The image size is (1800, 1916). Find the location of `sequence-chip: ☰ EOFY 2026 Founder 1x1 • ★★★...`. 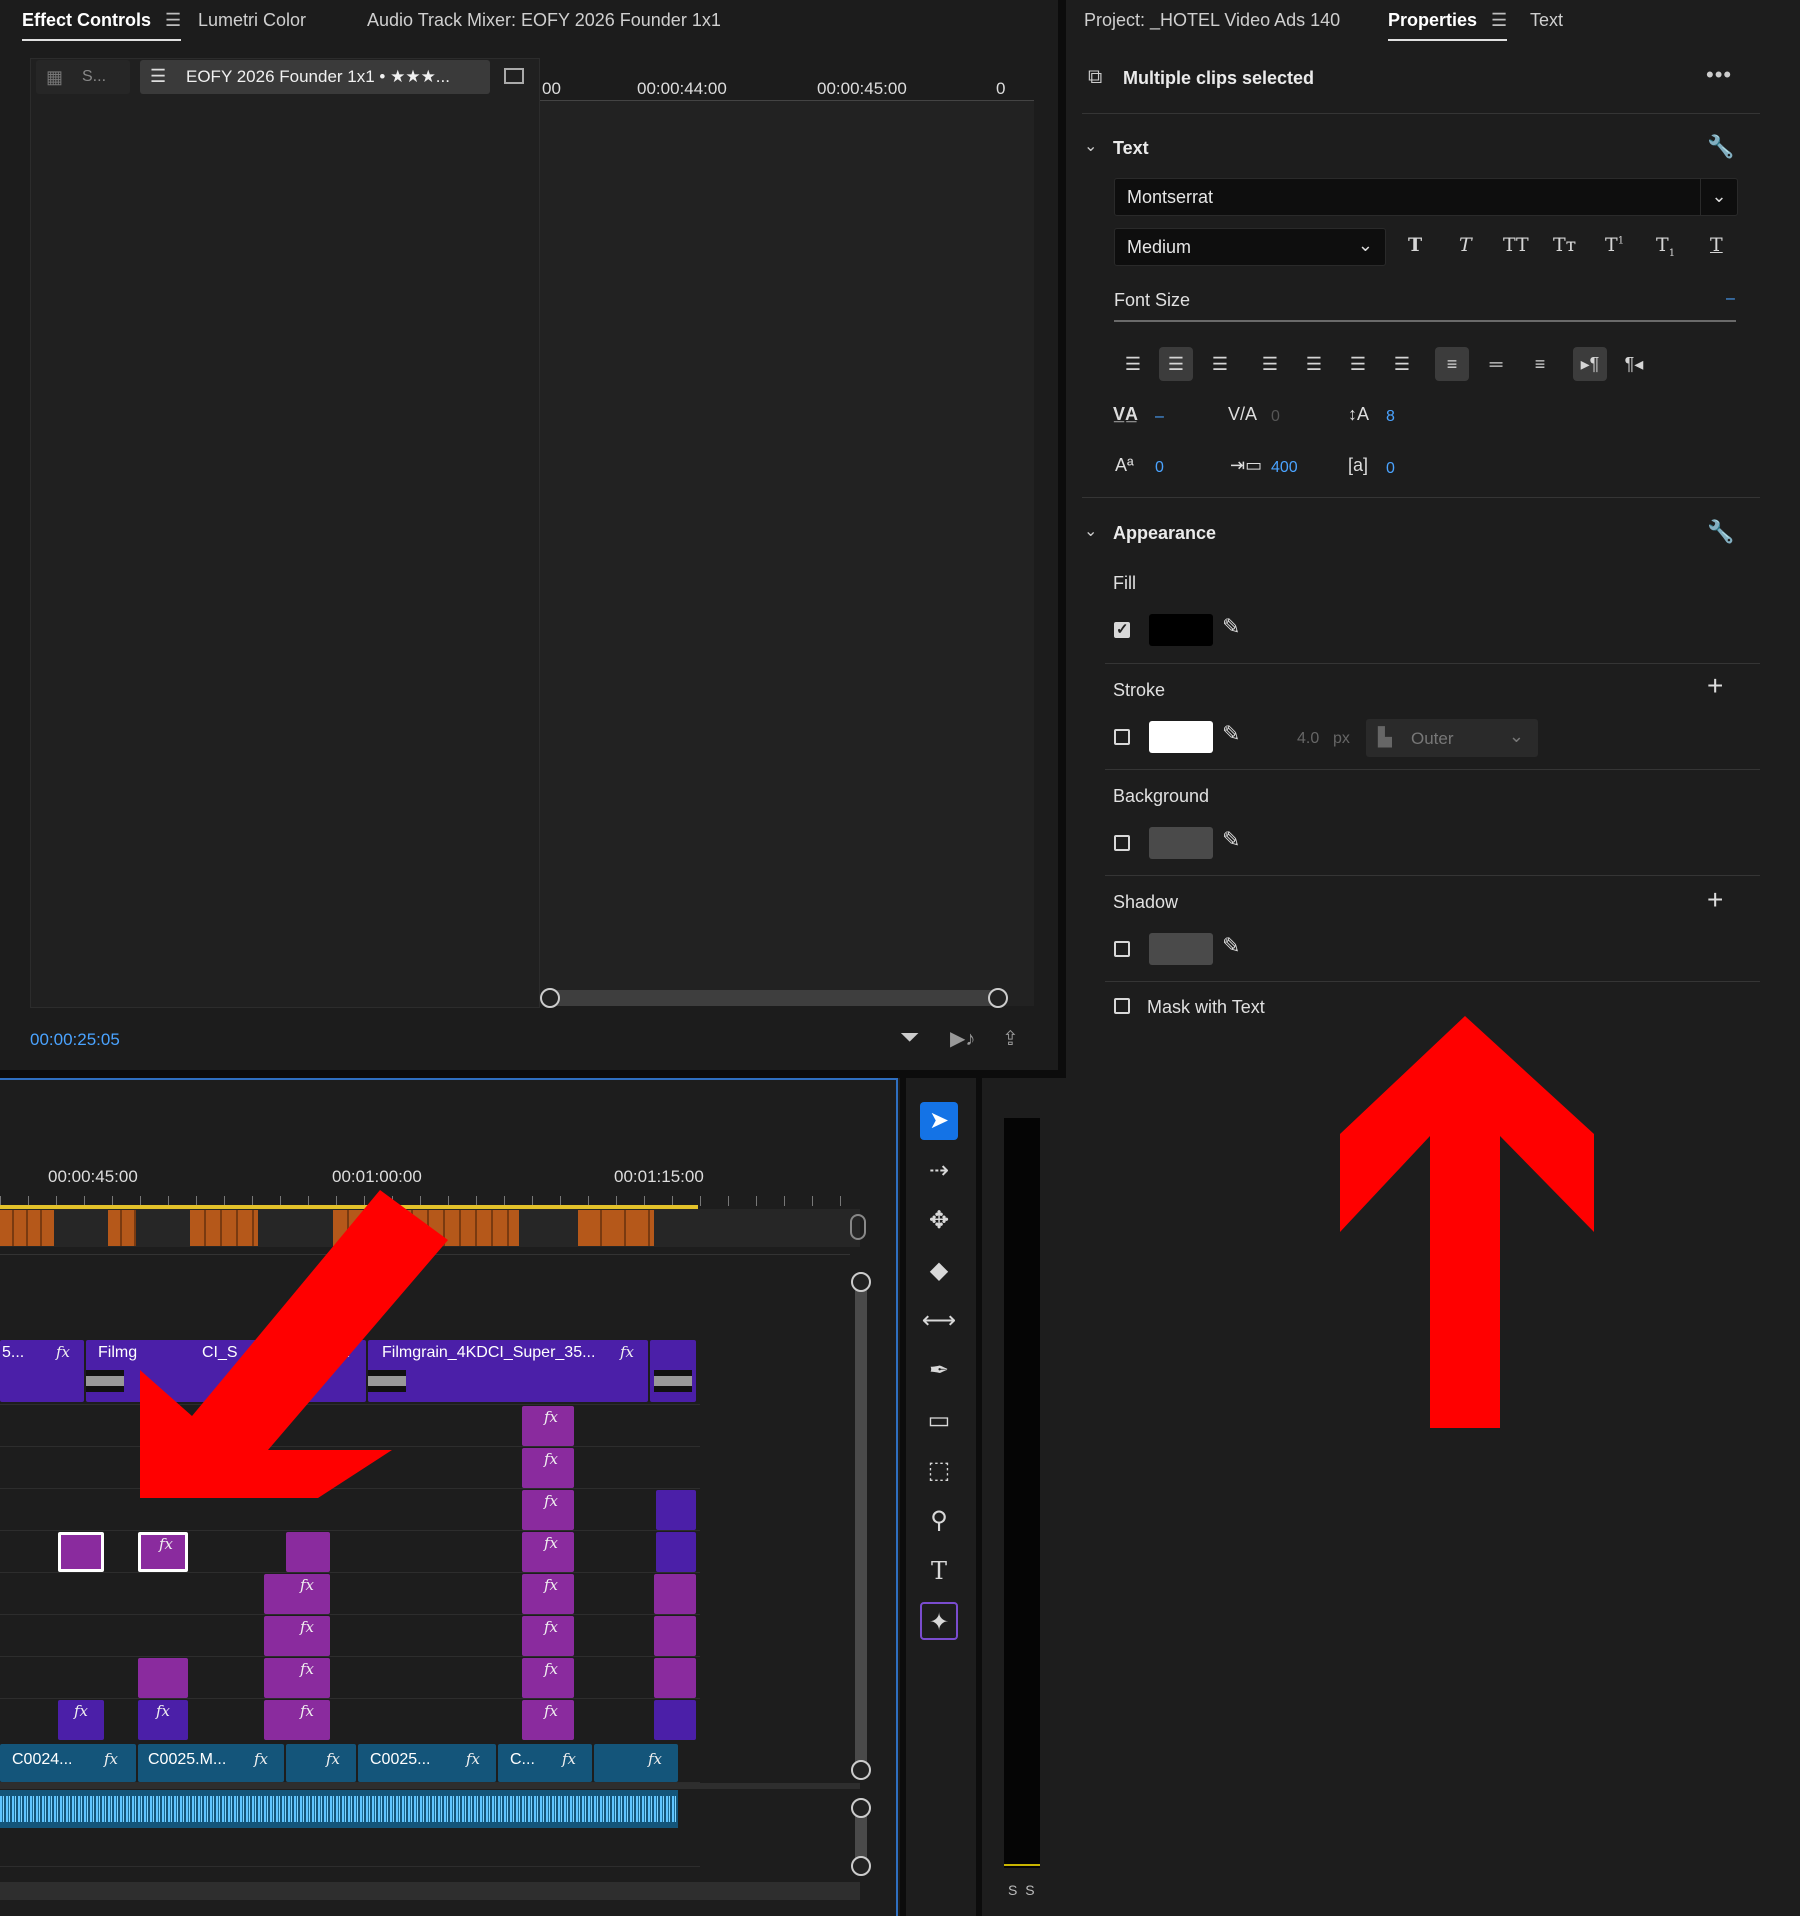

sequence-chip: ☰ EOFY 2026 Founder 1x1 • ★★★... is located at coordinates (315, 77).